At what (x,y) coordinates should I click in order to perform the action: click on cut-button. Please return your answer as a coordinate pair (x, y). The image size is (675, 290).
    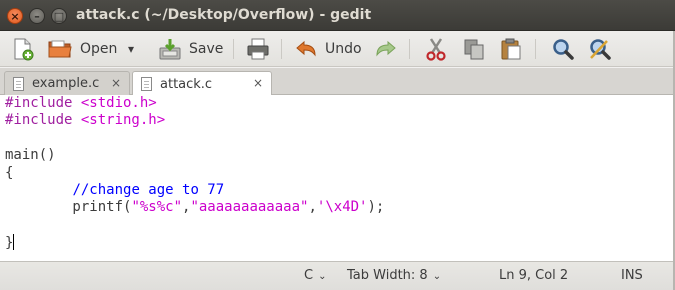
    Looking at the image, I should click on (436, 49).